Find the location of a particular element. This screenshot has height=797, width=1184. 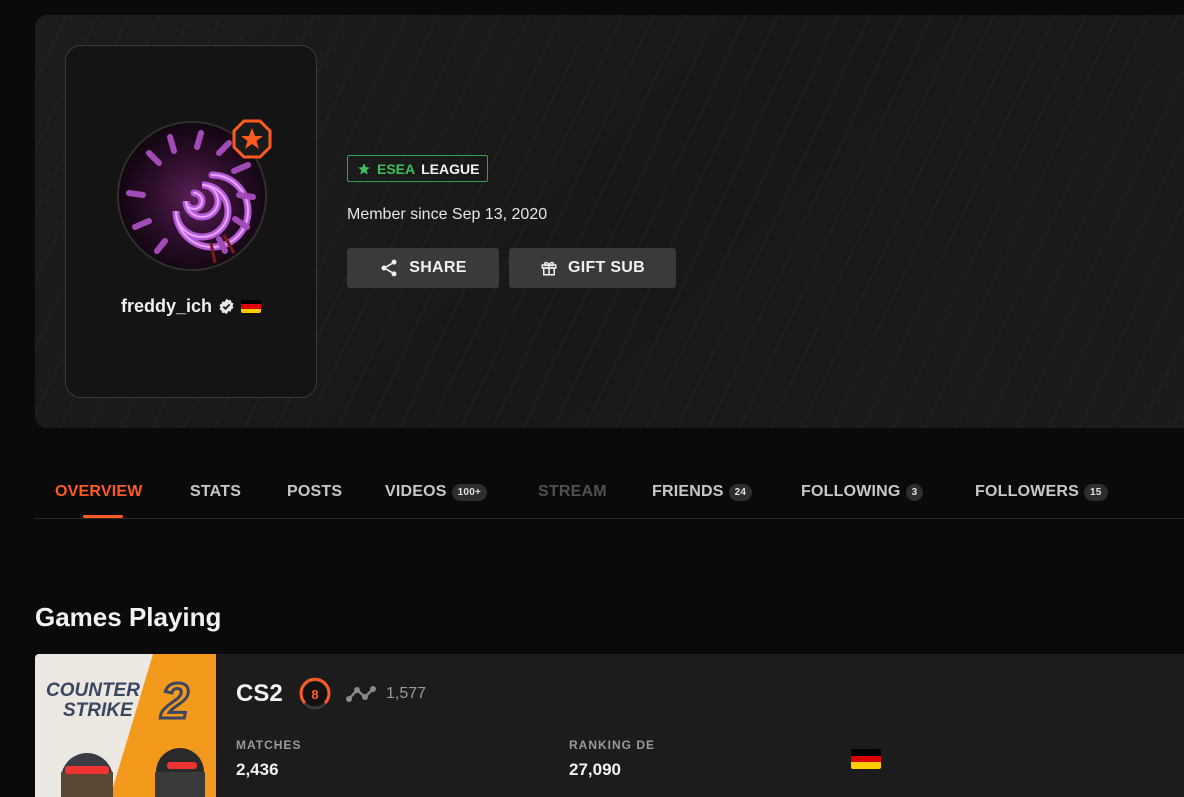

ranking-country-flag-icon is located at coordinates (866, 759).